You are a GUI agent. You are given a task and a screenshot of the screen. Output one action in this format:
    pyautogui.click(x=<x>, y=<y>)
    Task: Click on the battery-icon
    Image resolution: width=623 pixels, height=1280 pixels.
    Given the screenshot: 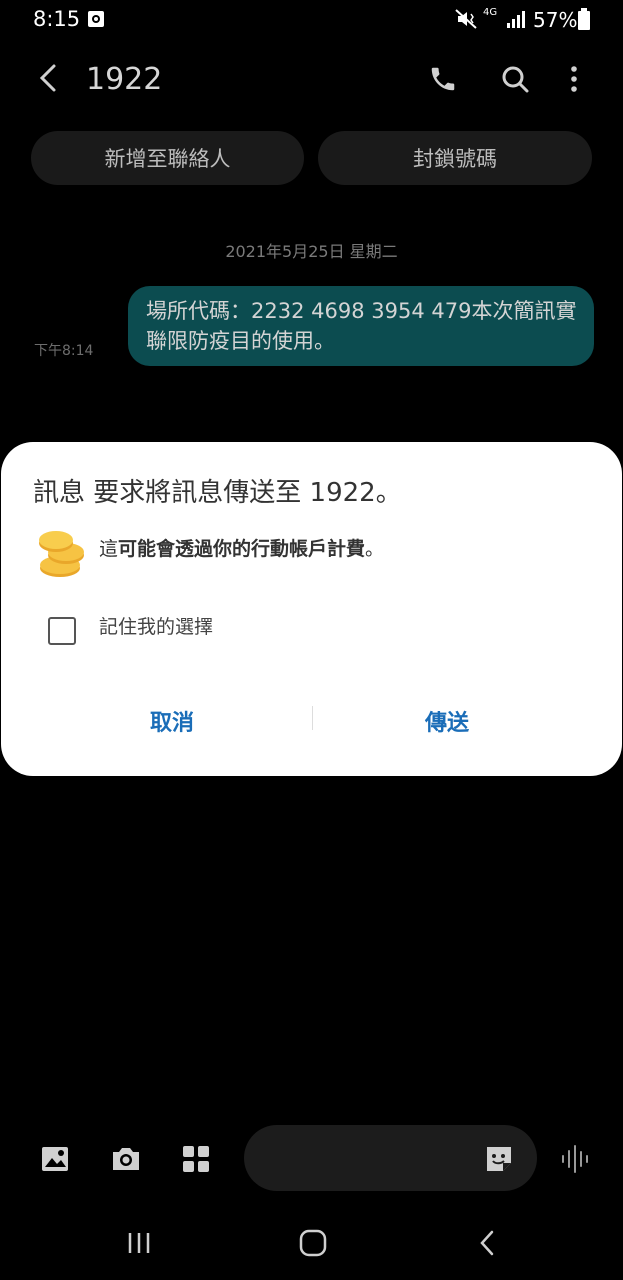 What is the action you would take?
    pyautogui.click(x=584, y=19)
    